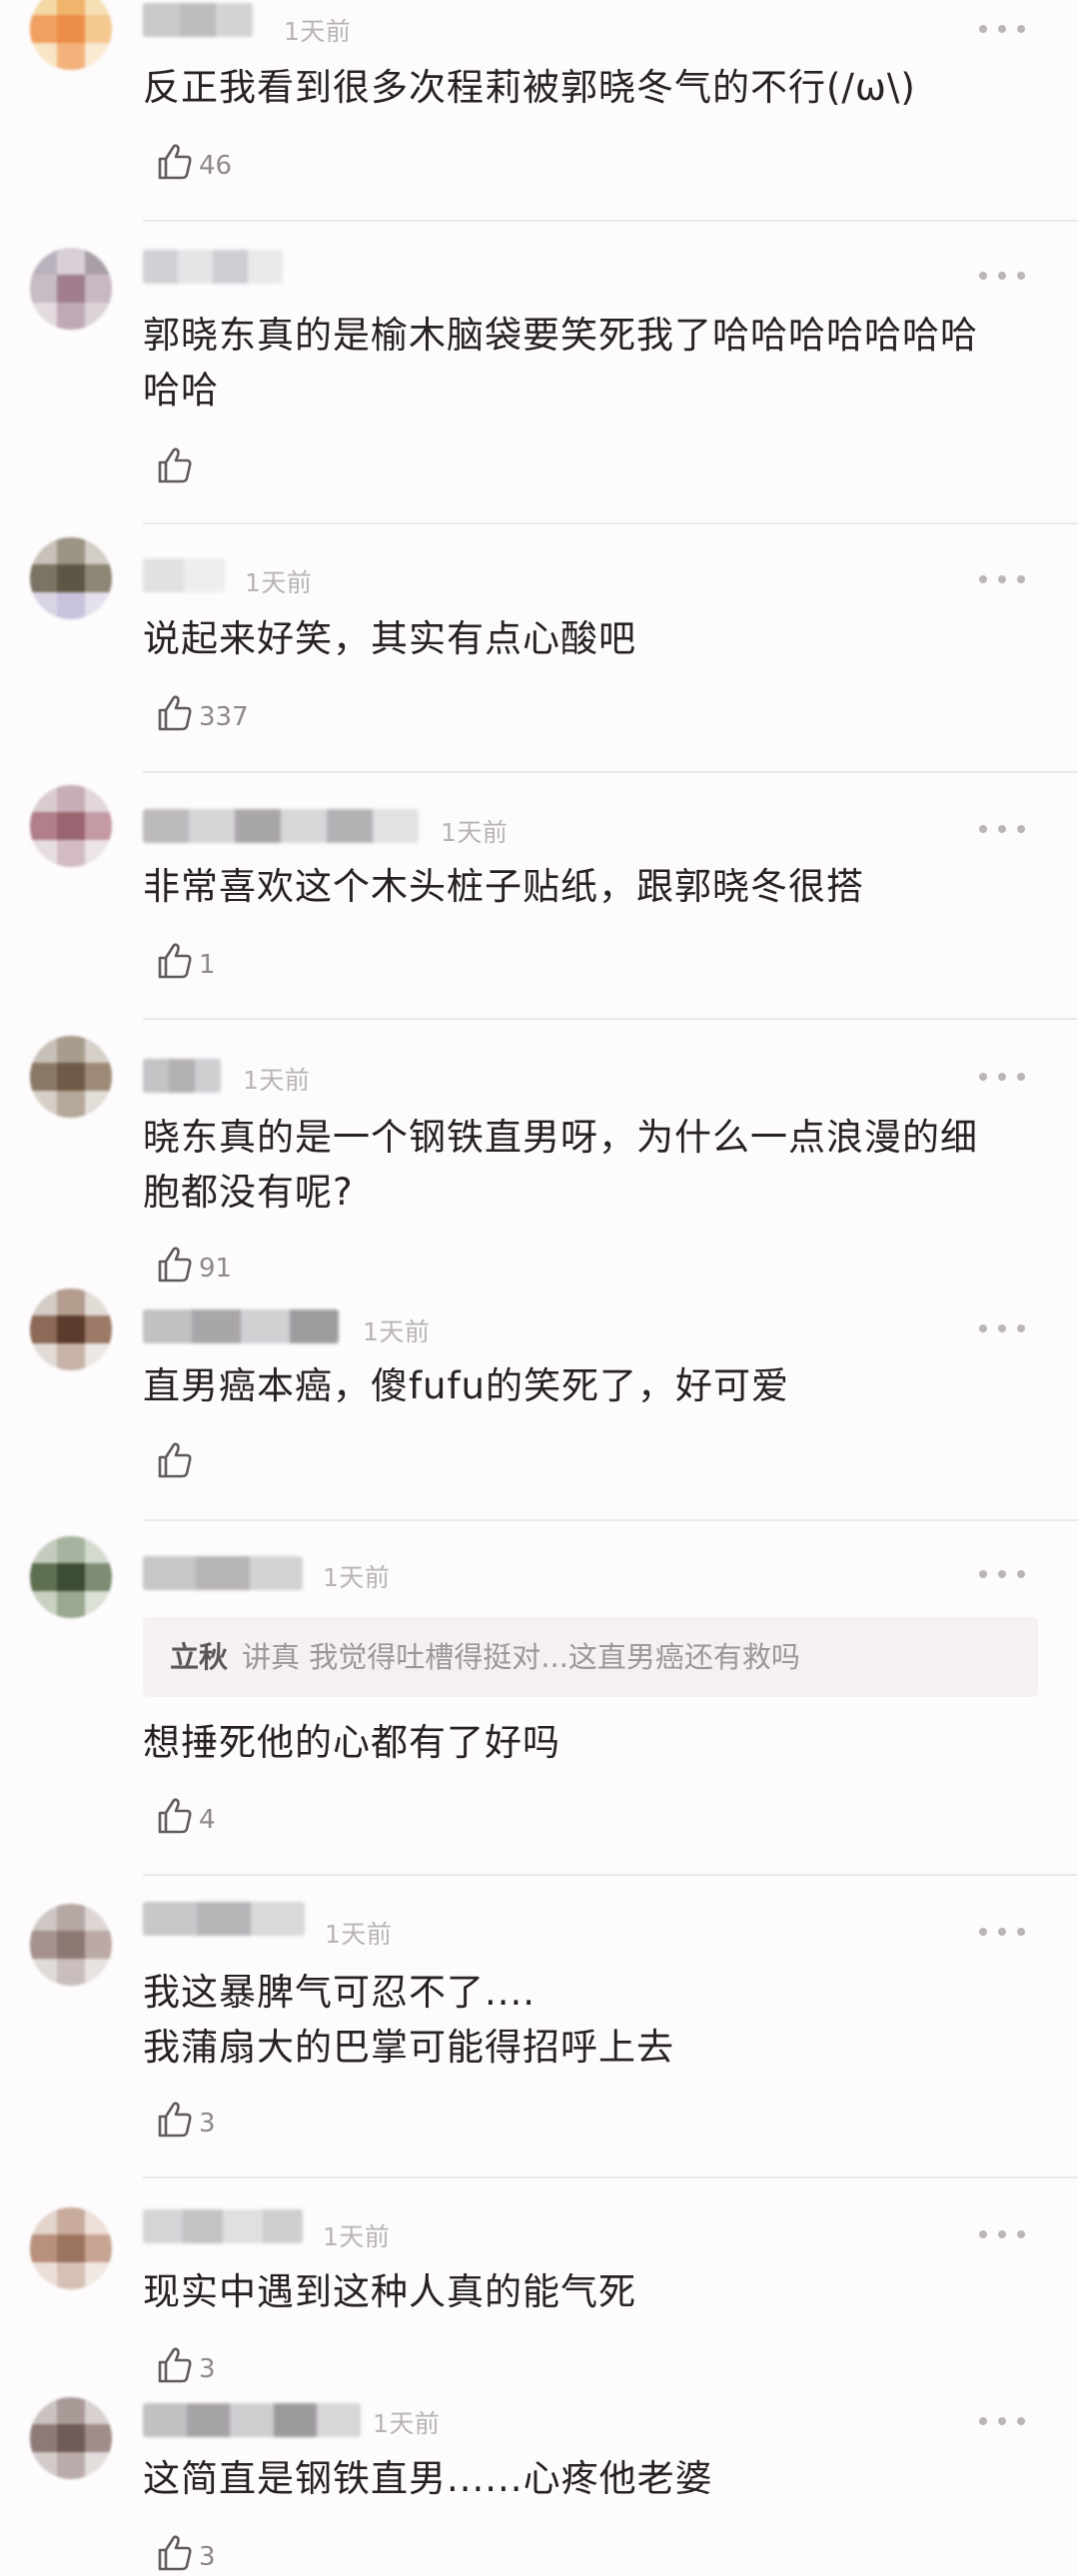  I want to click on like-button: 337, so click(202, 713).